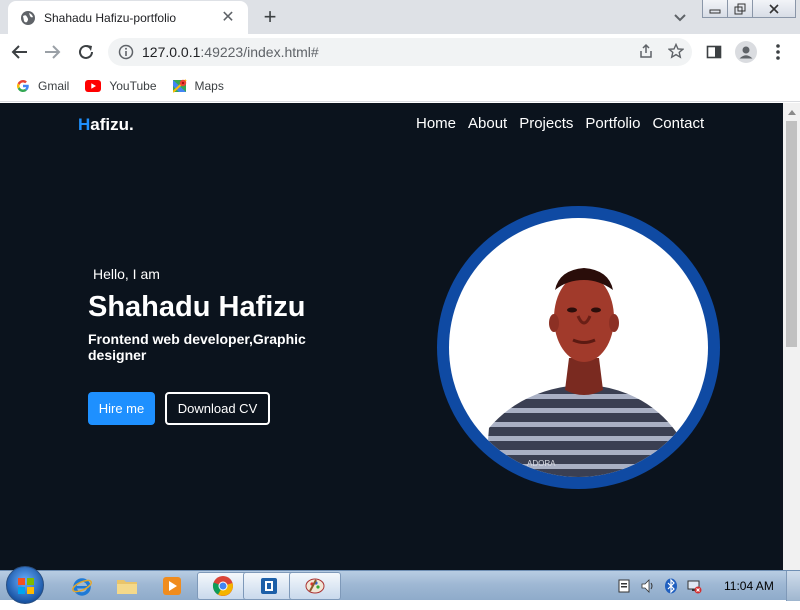 The height and width of the screenshot is (610, 800). Describe the element at coordinates (659, 586) in the screenshot. I see `system-tray` at that location.